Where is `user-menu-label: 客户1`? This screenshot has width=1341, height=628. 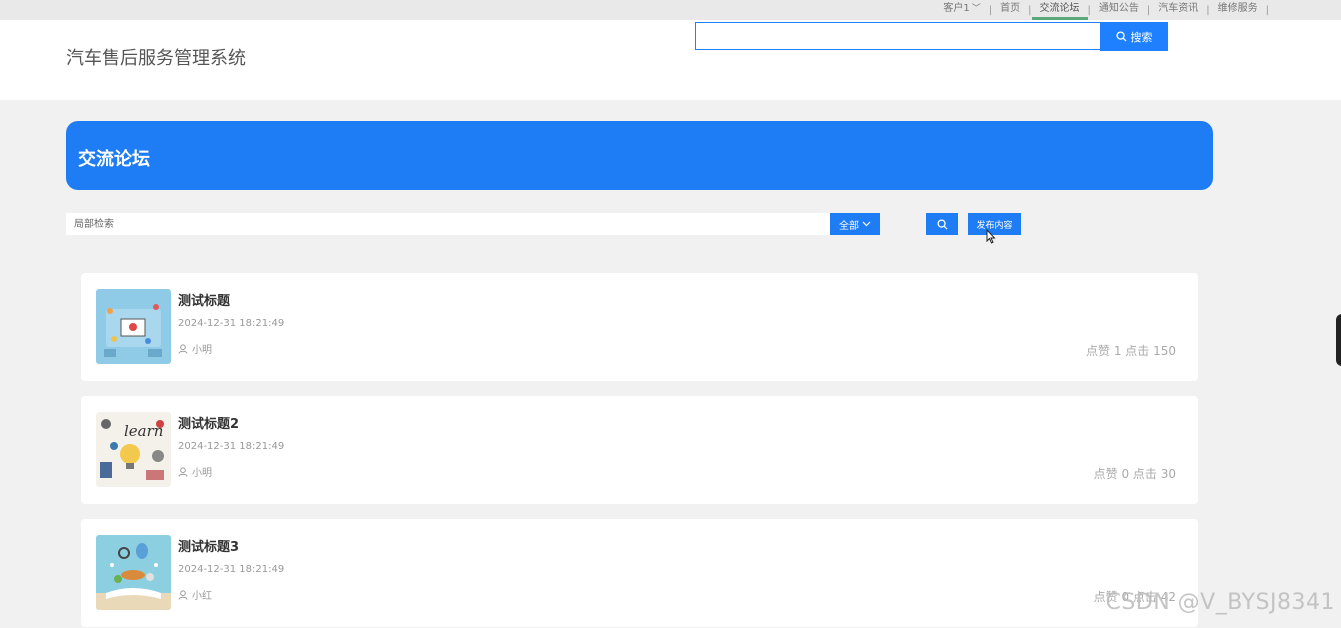 user-menu-label: 客户1 is located at coordinates (956, 8).